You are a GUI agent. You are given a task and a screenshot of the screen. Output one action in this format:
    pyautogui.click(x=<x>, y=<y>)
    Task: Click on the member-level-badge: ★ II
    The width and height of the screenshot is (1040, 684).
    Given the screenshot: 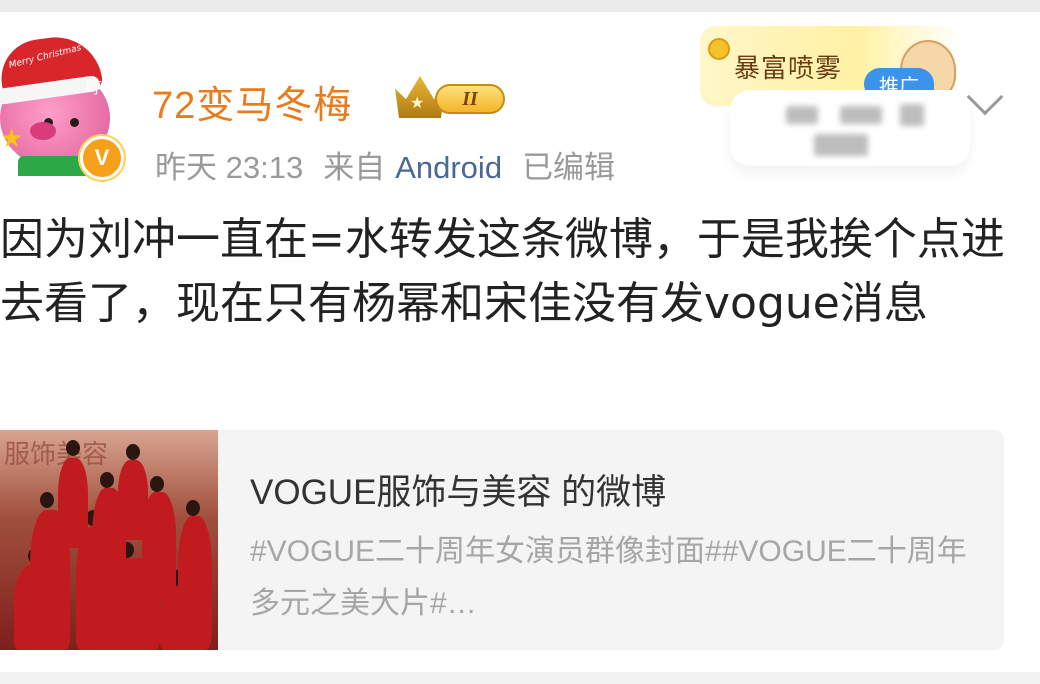 What is the action you would take?
    pyautogui.click(x=452, y=97)
    